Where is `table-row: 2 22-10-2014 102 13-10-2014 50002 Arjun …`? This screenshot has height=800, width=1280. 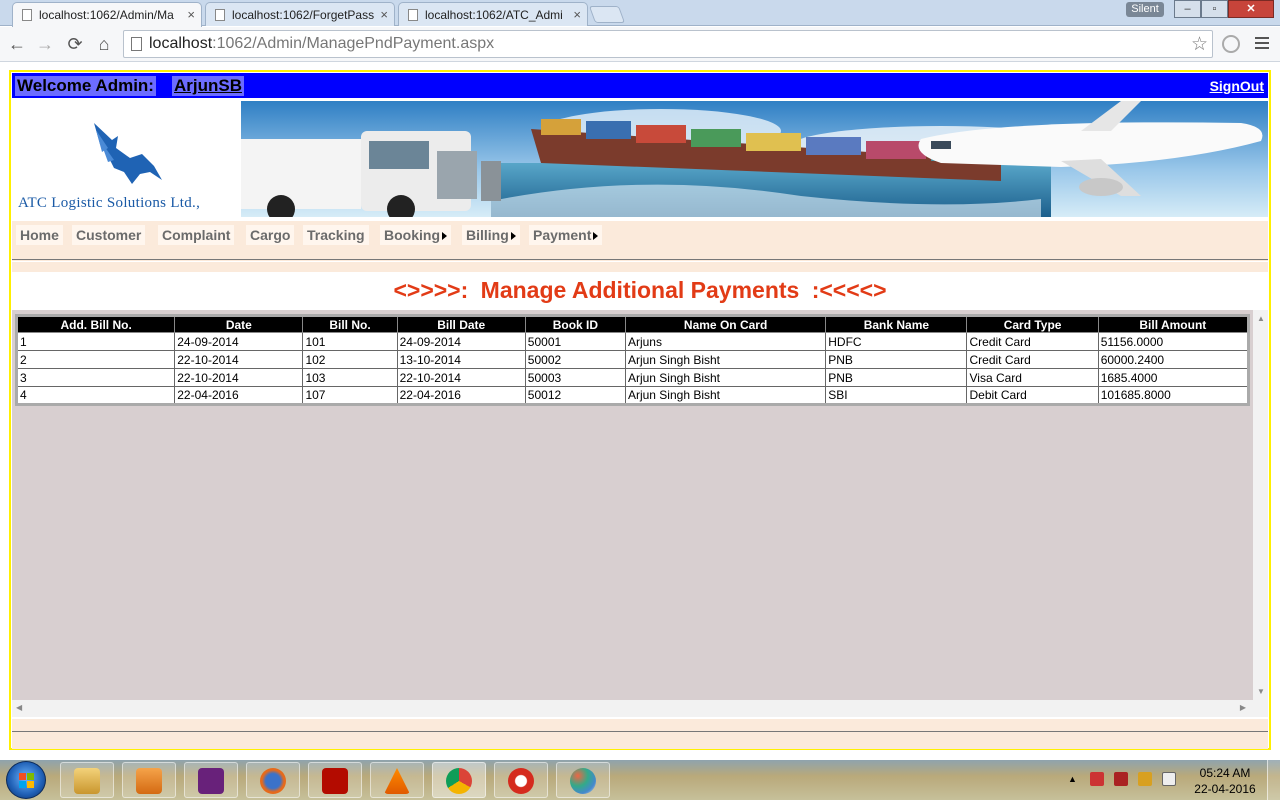 table-row: 2 22-10-2014 102 13-10-2014 50002 Arjun … is located at coordinates (632, 359).